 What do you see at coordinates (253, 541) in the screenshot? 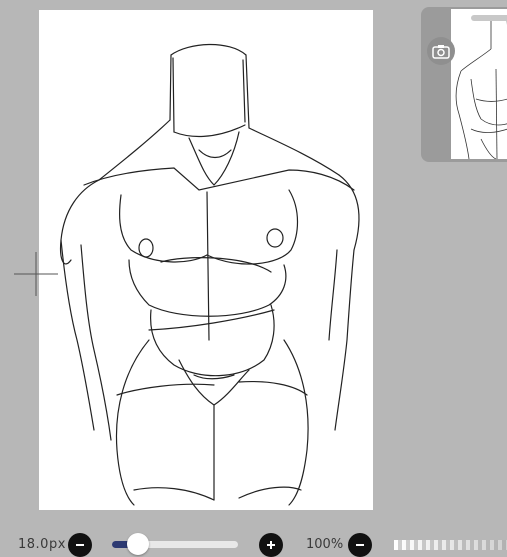
I see `brush-toolbar: 18.0px 100%` at bounding box center [253, 541].